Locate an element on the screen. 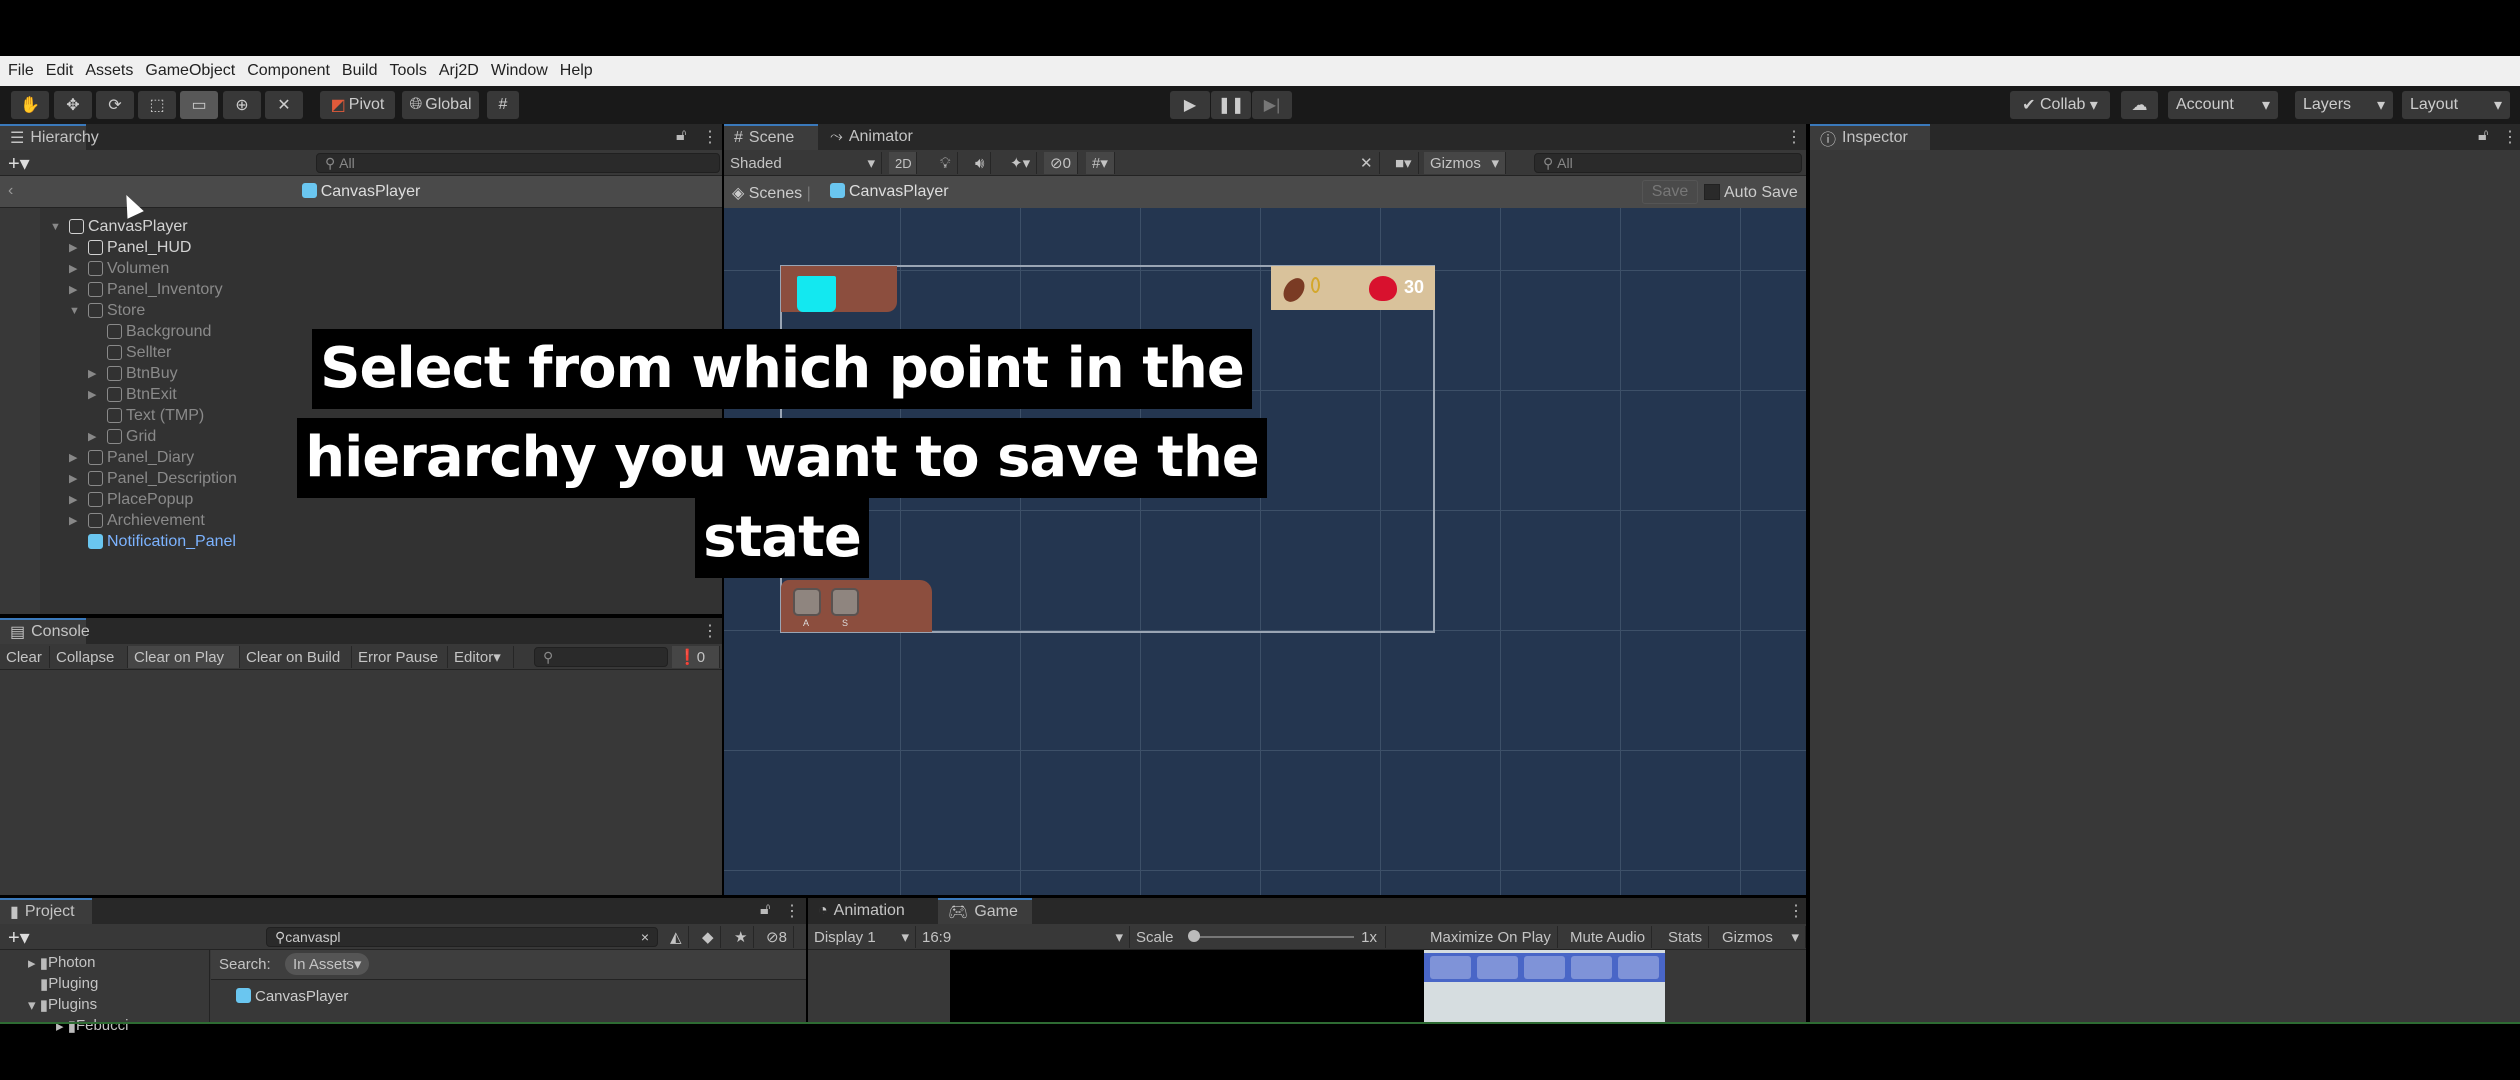 The width and height of the screenshot is (2520, 1080). menu-item-help: Help is located at coordinates (580, 71).